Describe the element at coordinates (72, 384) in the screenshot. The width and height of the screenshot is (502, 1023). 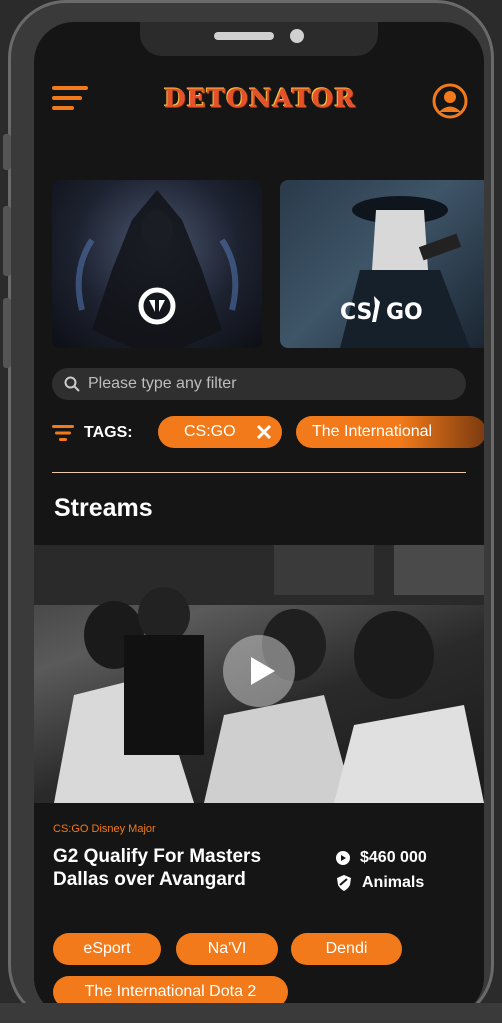
I see `search-icon` at that location.